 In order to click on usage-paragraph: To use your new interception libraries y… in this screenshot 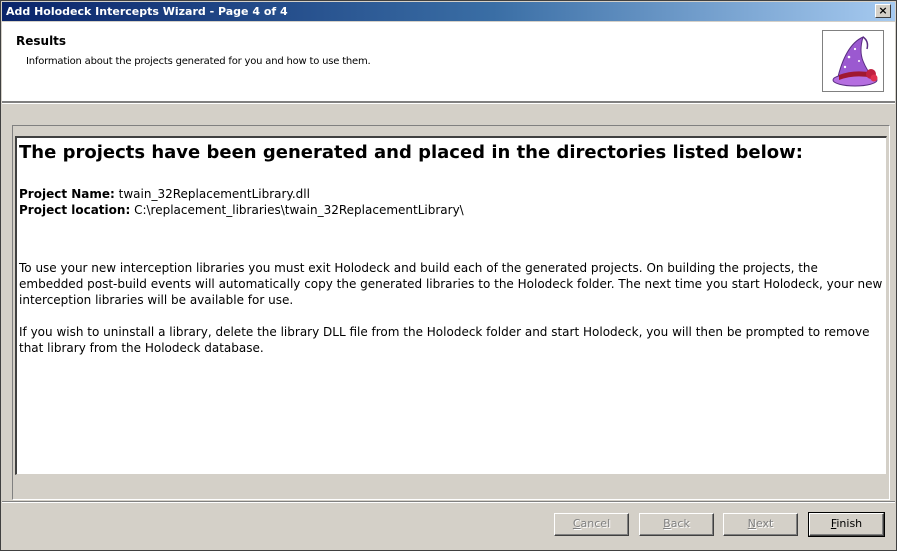, I will do `click(451, 284)`.